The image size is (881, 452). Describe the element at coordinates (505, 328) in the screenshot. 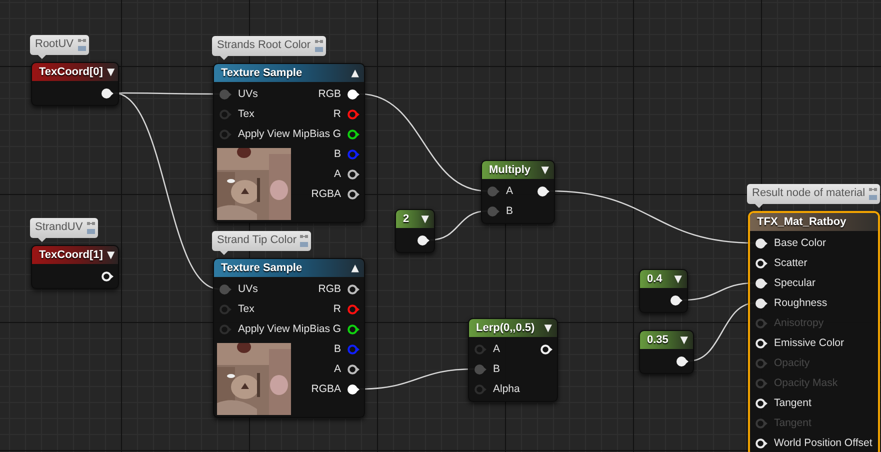

I see `node-title: Lerp(0,,0.5)` at that location.